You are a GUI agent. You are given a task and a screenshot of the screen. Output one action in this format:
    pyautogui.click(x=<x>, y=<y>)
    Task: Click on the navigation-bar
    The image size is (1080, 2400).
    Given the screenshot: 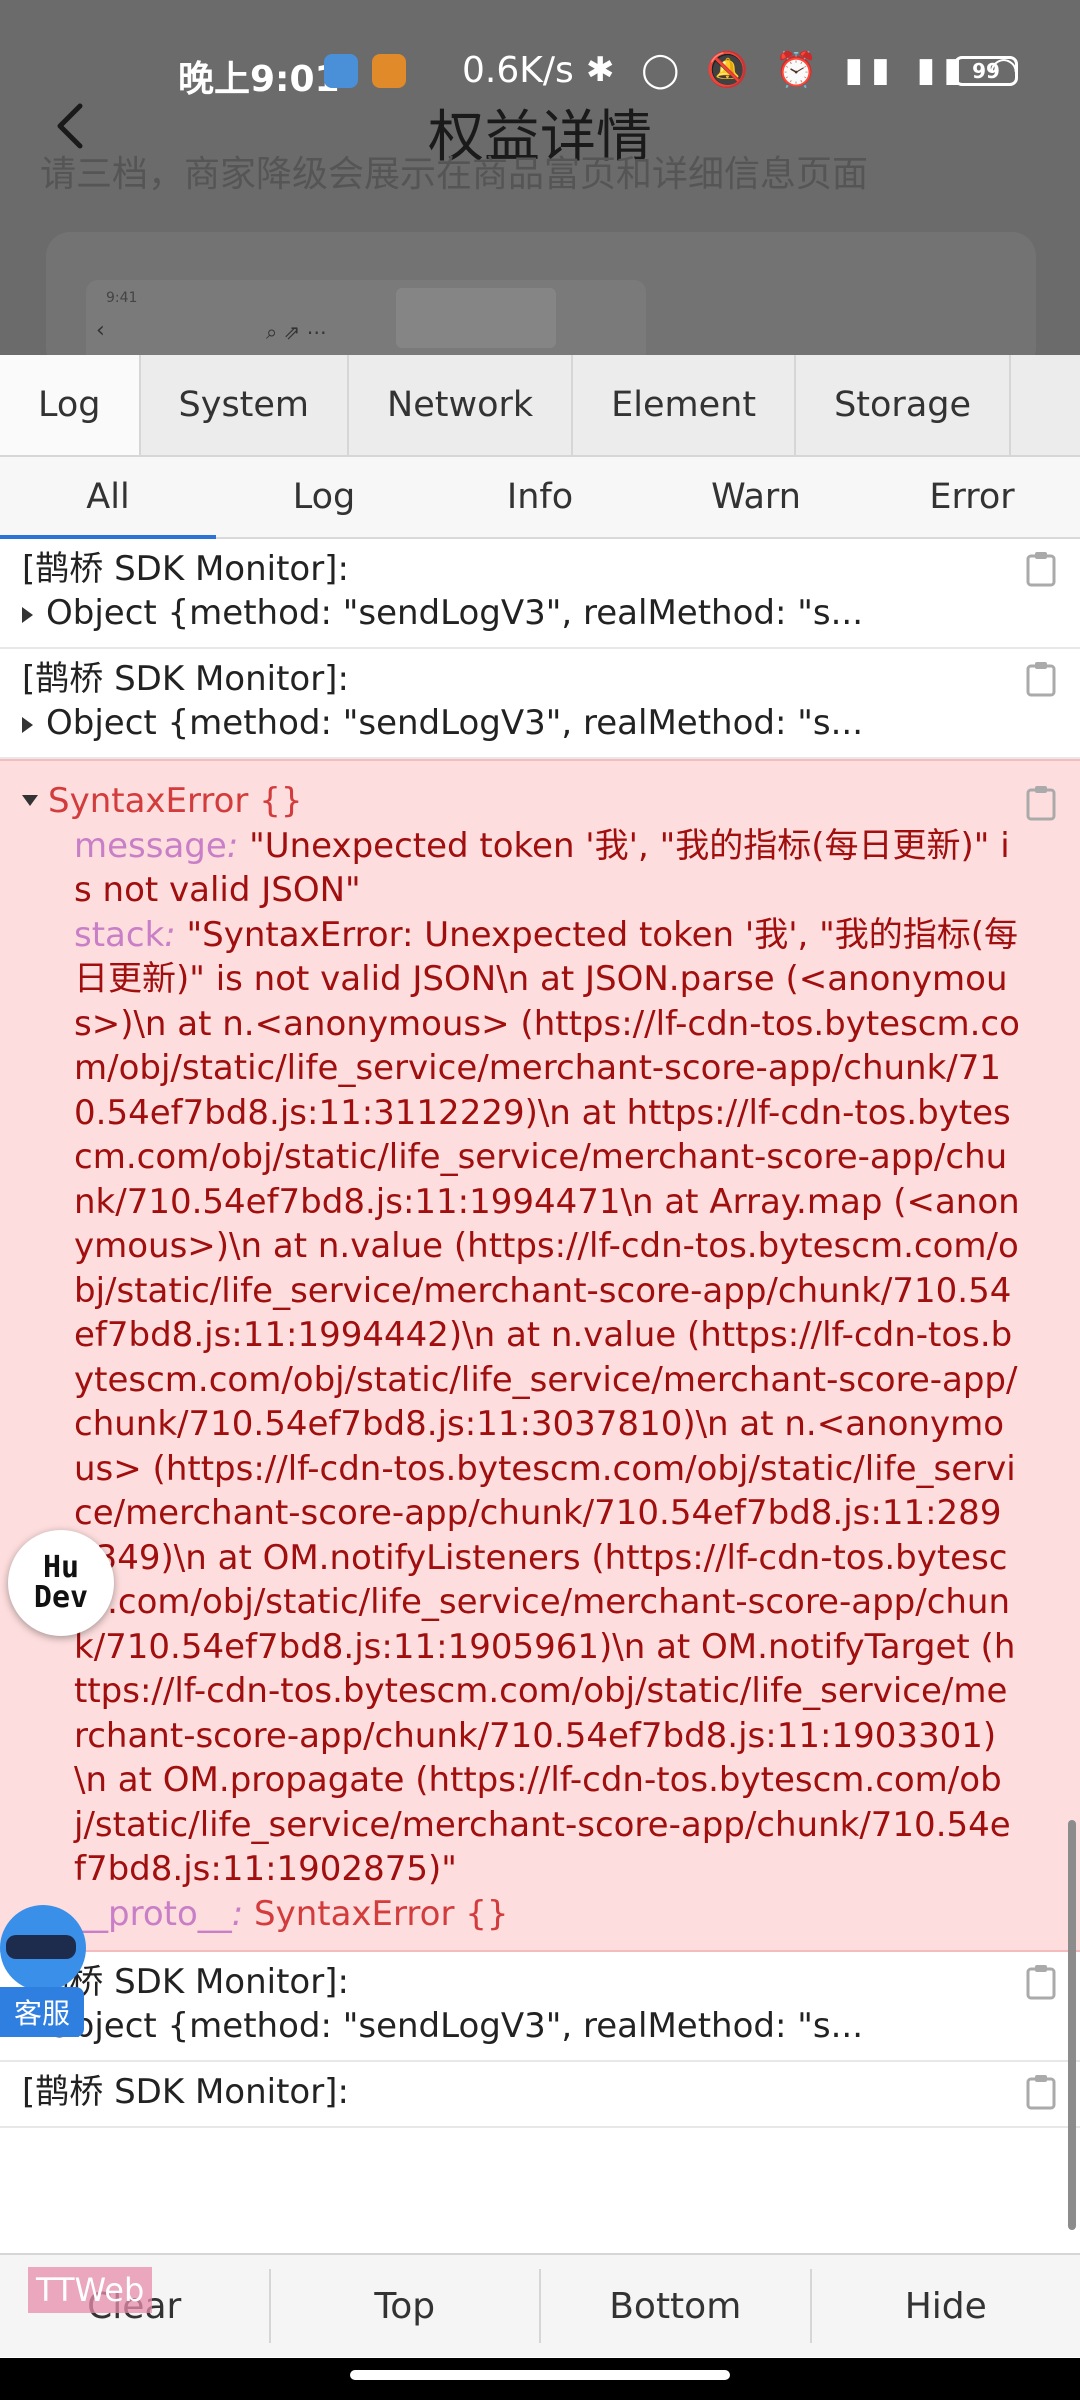 What is the action you would take?
    pyautogui.click(x=540, y=2379)
    